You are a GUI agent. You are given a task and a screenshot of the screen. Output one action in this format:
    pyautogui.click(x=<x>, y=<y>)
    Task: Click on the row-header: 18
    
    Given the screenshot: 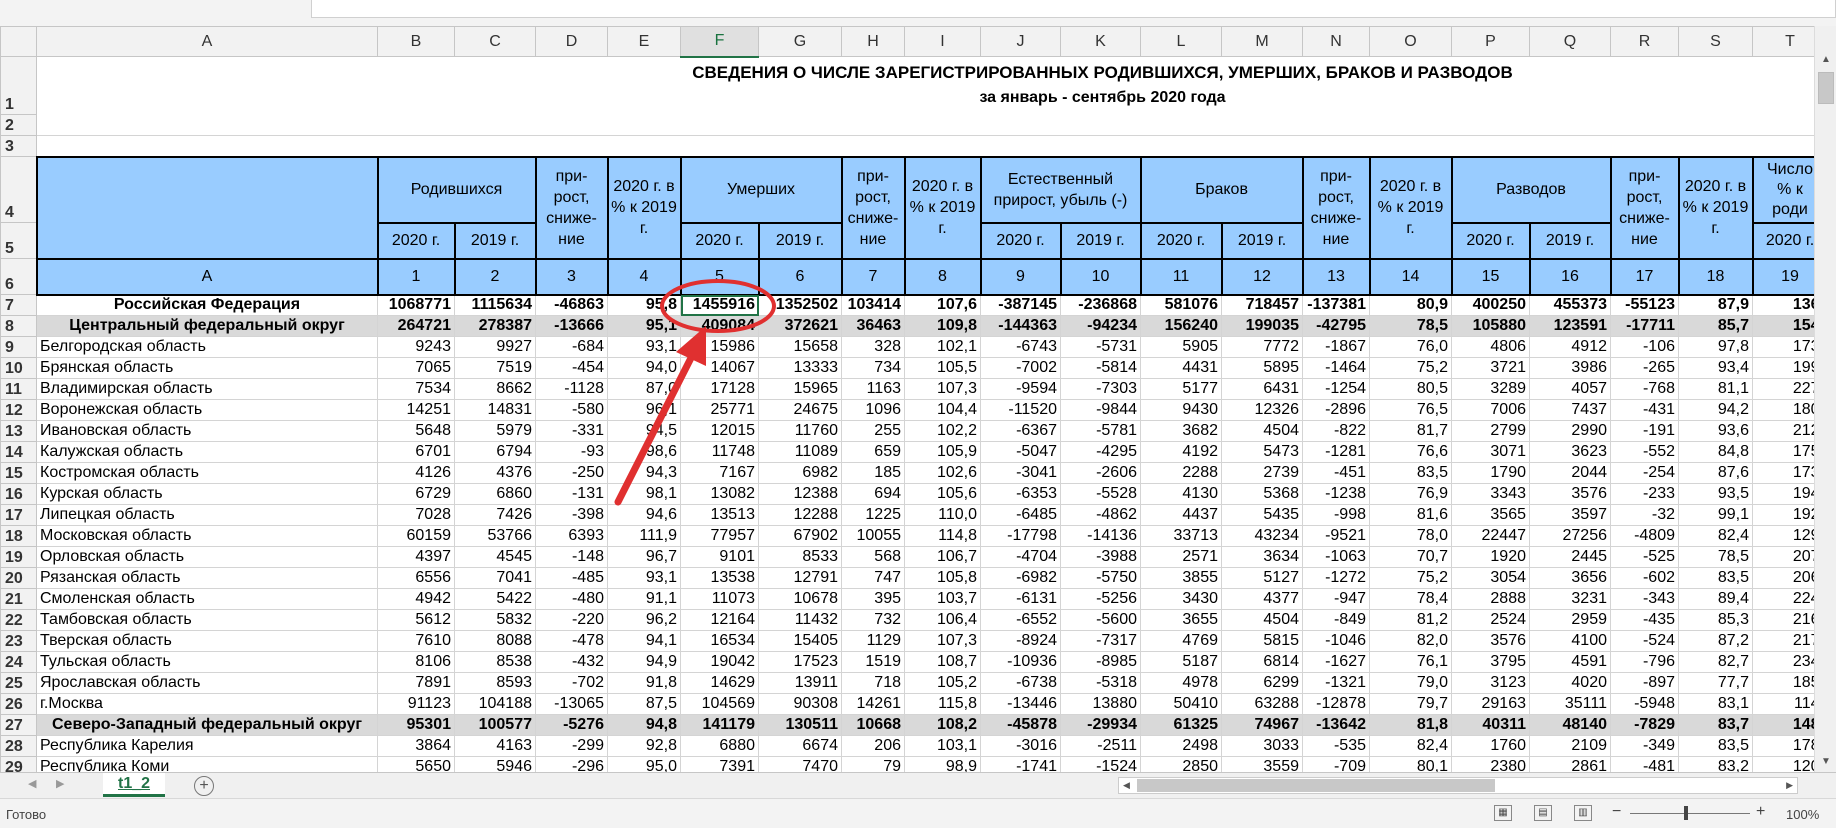 What is the action you would take?
    pyautogui.click(x=18, y=536)
    